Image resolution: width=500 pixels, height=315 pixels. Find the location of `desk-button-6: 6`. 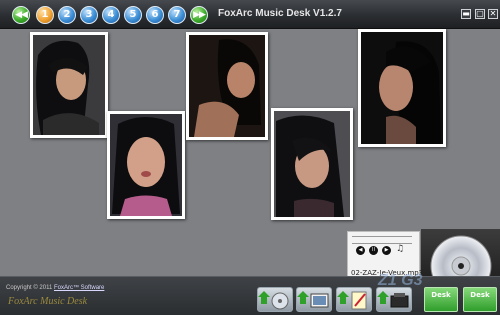

desk-button-6: 6 is located at coordinates (155, 15).